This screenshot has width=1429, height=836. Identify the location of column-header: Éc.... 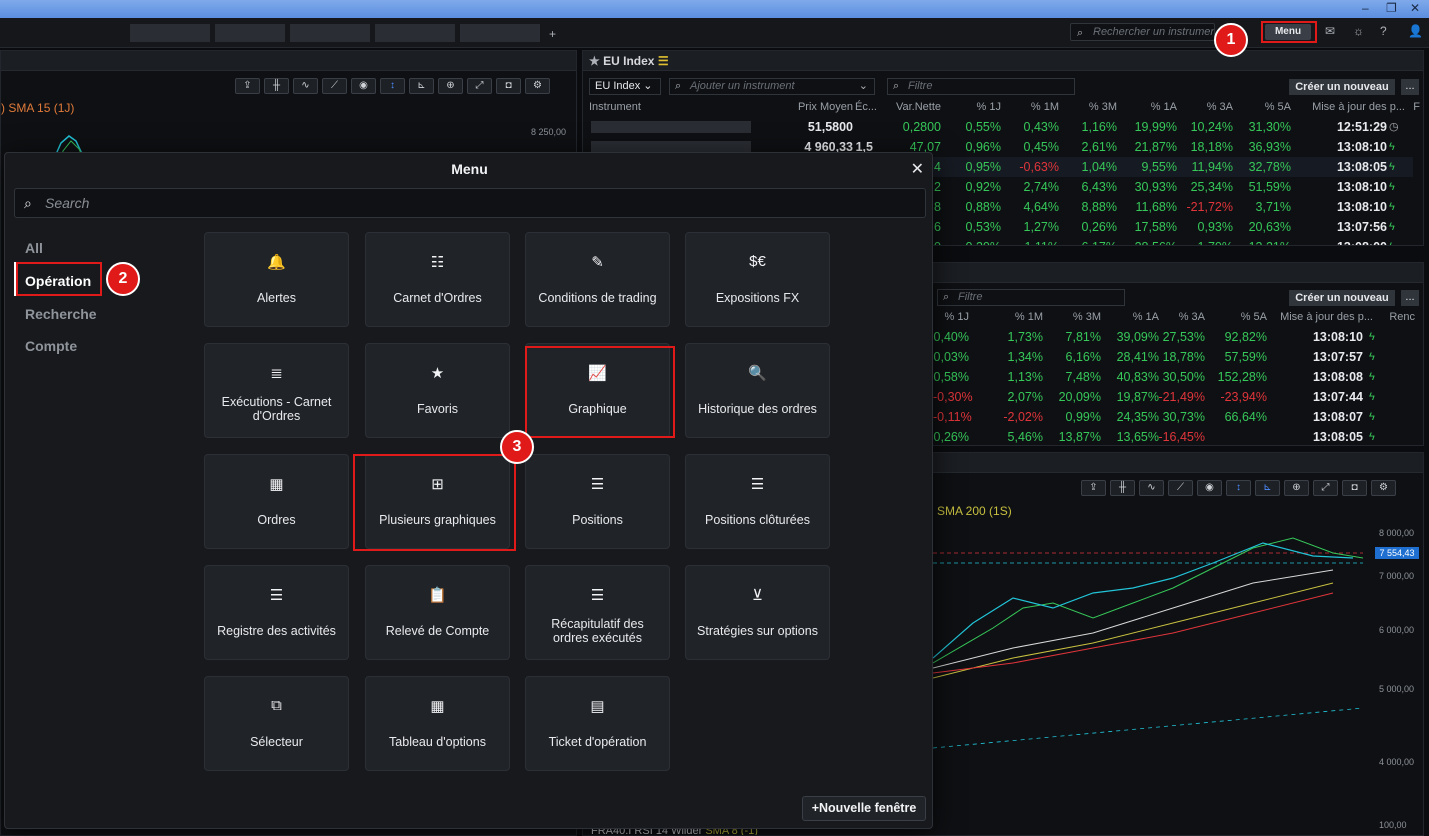
(863, 107).